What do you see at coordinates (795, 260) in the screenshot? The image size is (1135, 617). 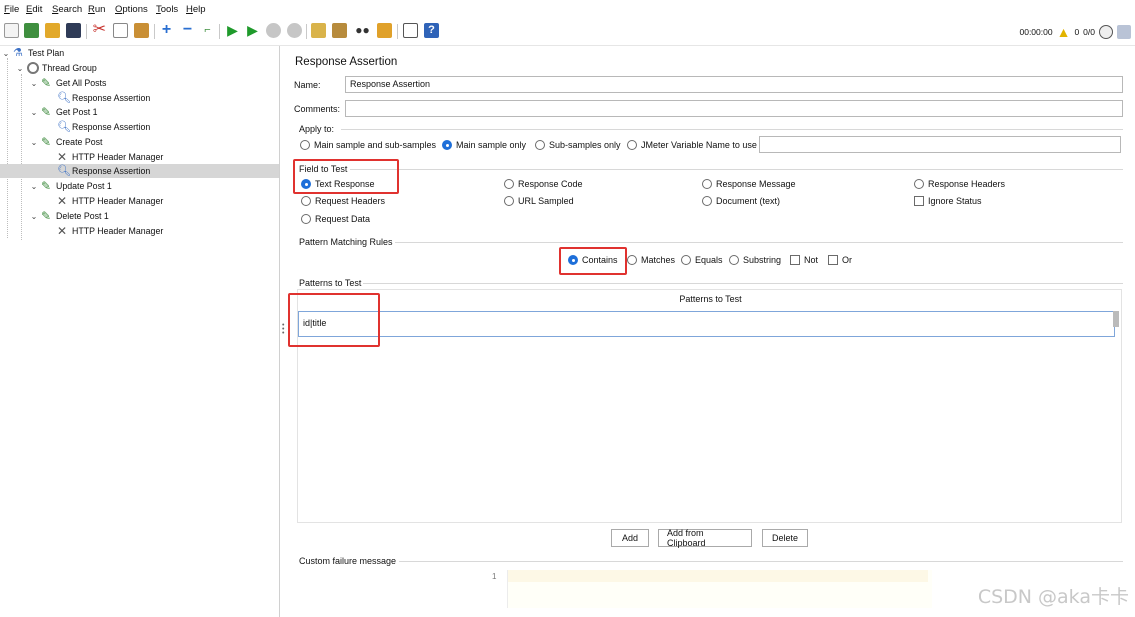 I see `checkbox-icon` at bounding box center [795, 260].